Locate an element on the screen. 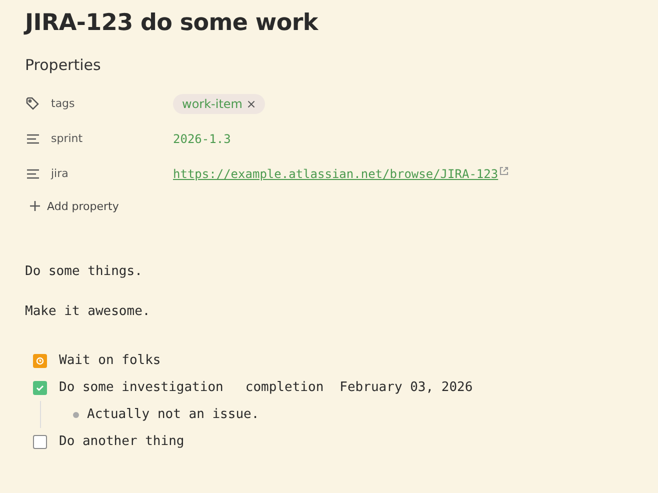 Image resolution: width=658 pixels, height=493 pixels. task-text: Wait on folks is located at coordinates (110, 360).